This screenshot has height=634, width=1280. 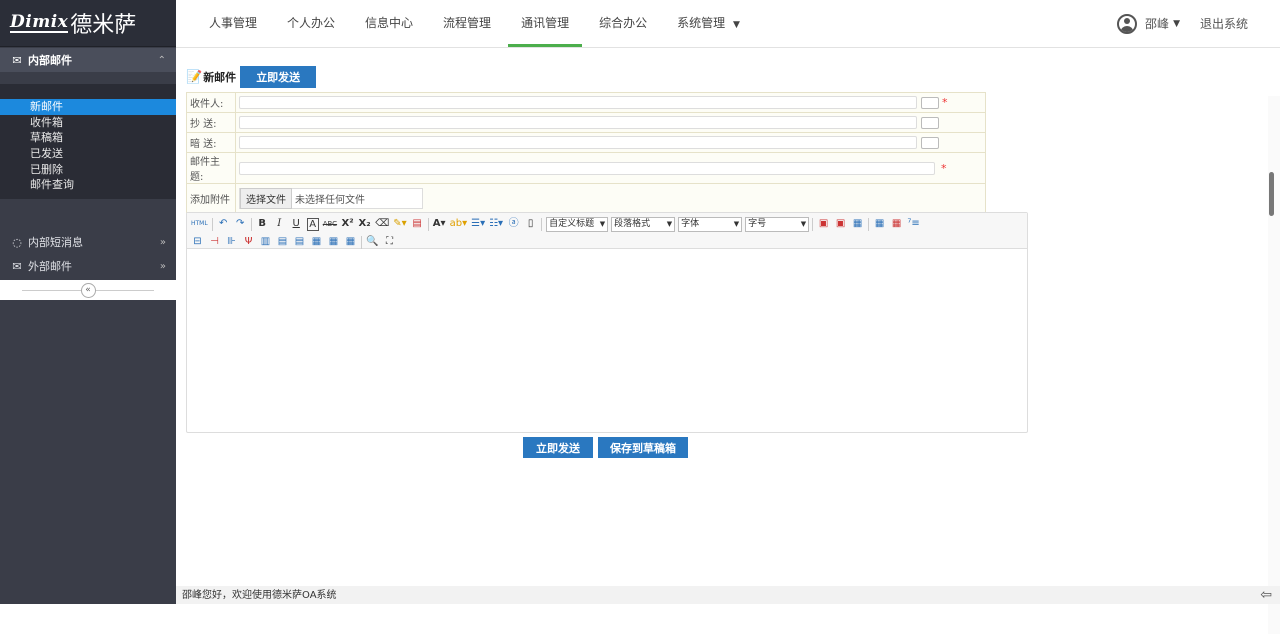 I want to click on underline-icon: U, so click(x=296, y=224).